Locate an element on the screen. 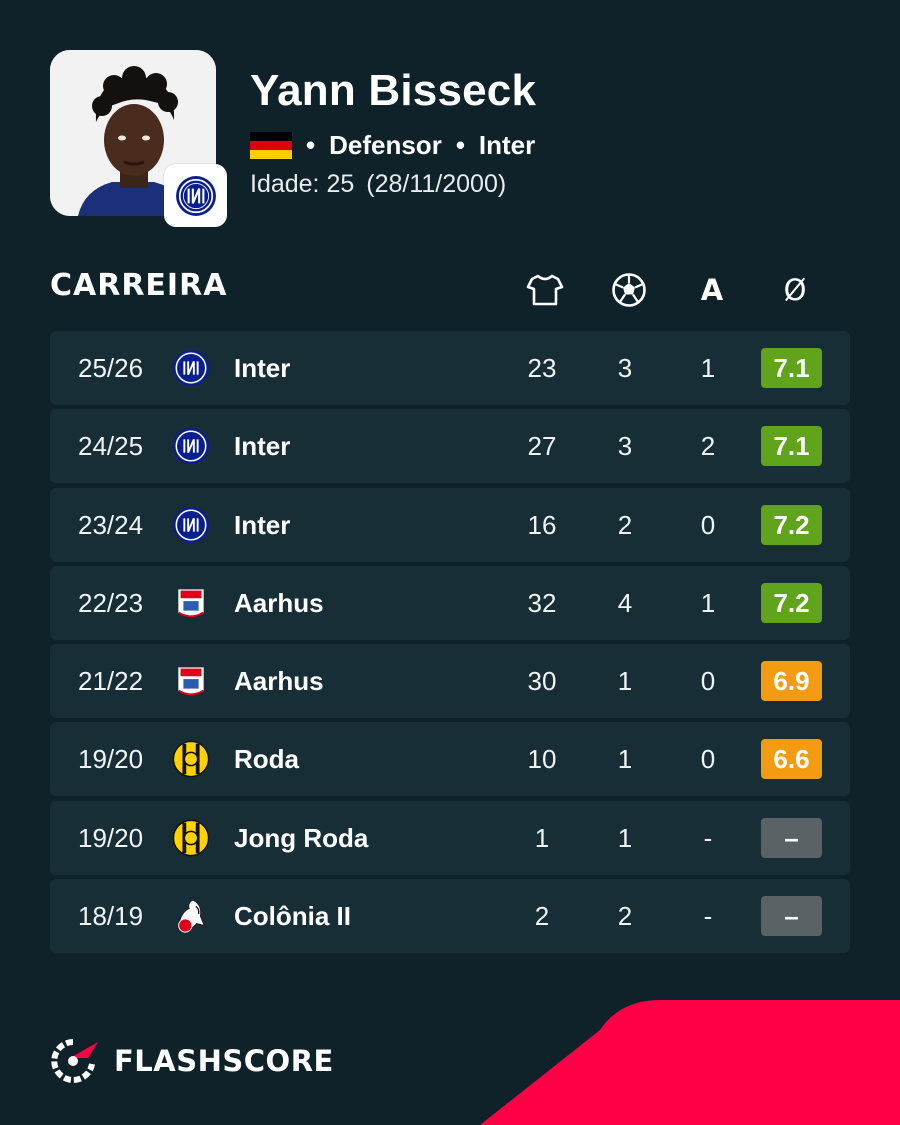 The width and height of the screenshot is (900, 1125). row-season: 23/24 is located at coordinates (111, 524).